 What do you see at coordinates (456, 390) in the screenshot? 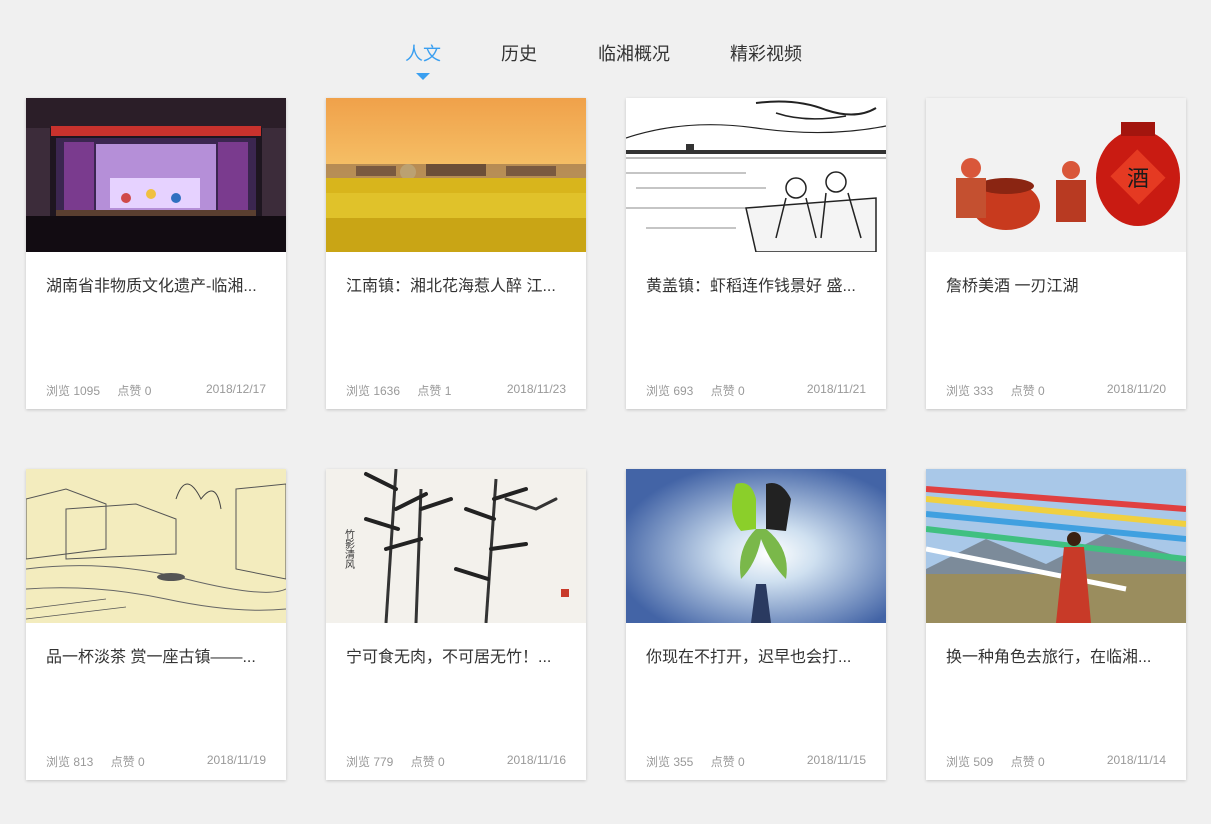
I see `card-meta: 浏览 1636 点赞 1 2018/11/23` at bounding box center [456, 390].